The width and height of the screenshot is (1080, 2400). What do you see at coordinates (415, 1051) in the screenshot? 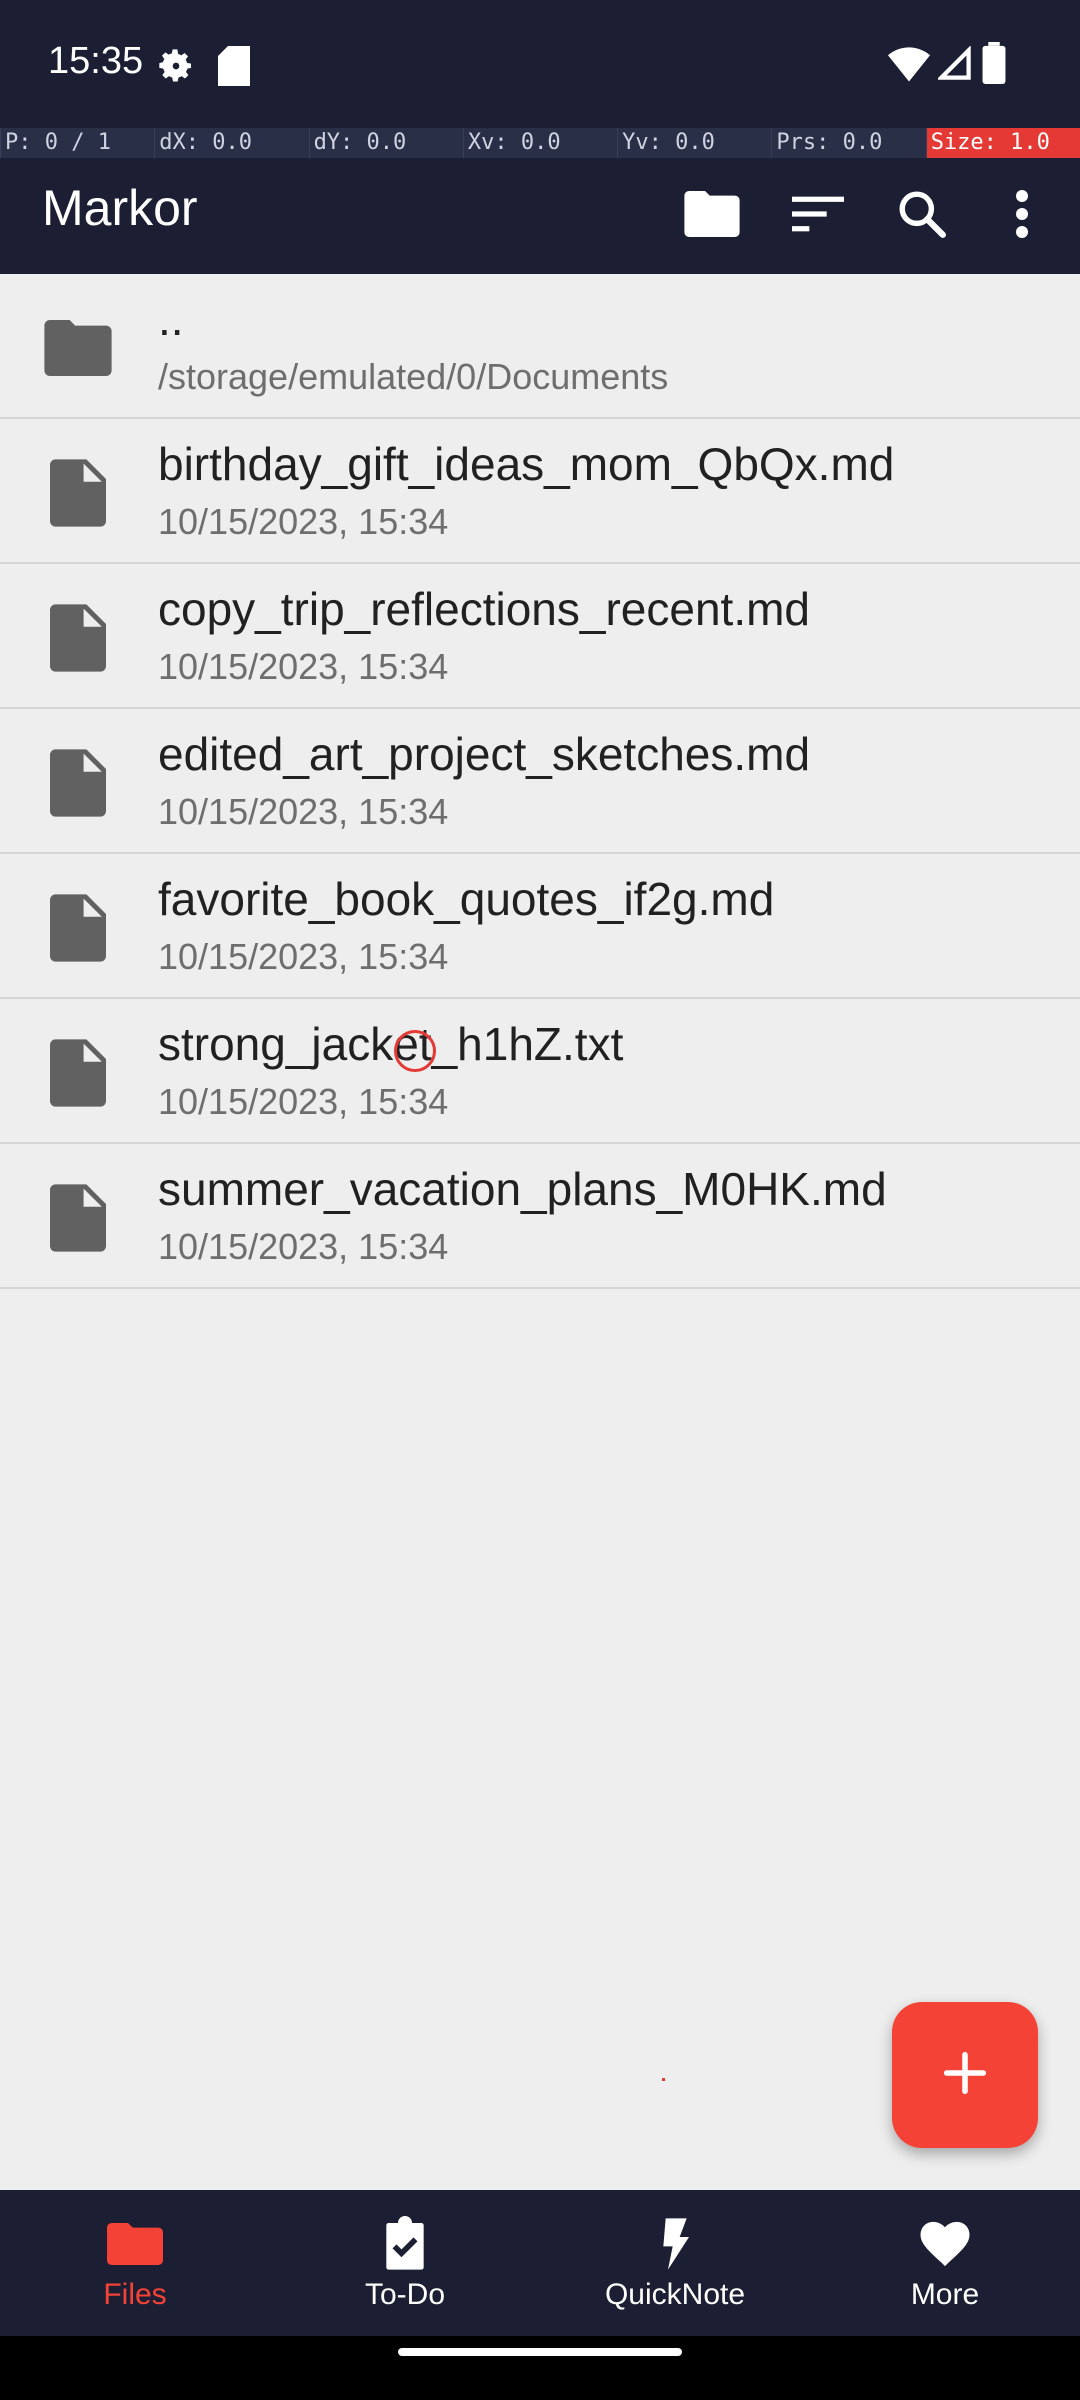
I see `touch-indicator` at bounding box center [415, 1051].